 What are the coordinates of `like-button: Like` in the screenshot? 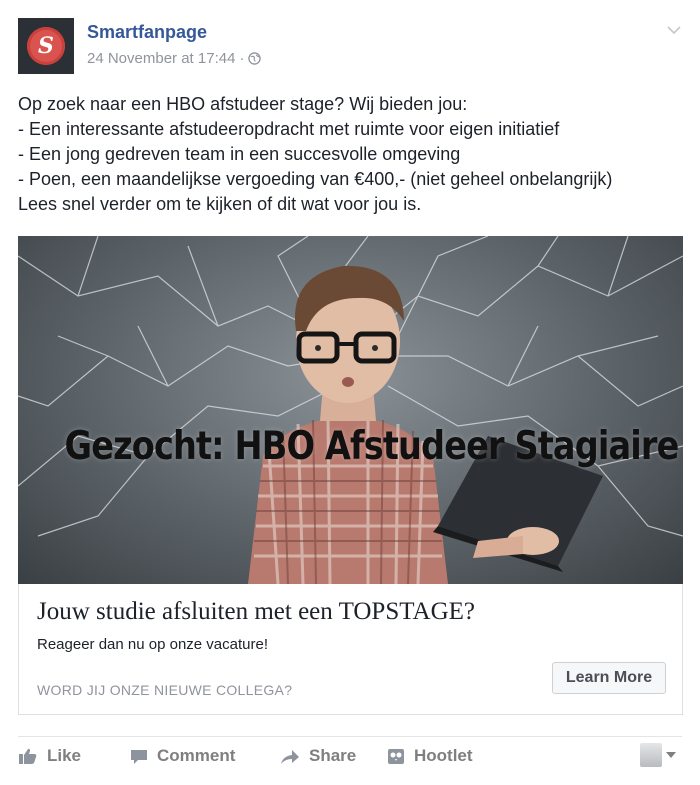 It's located at (49, 756).